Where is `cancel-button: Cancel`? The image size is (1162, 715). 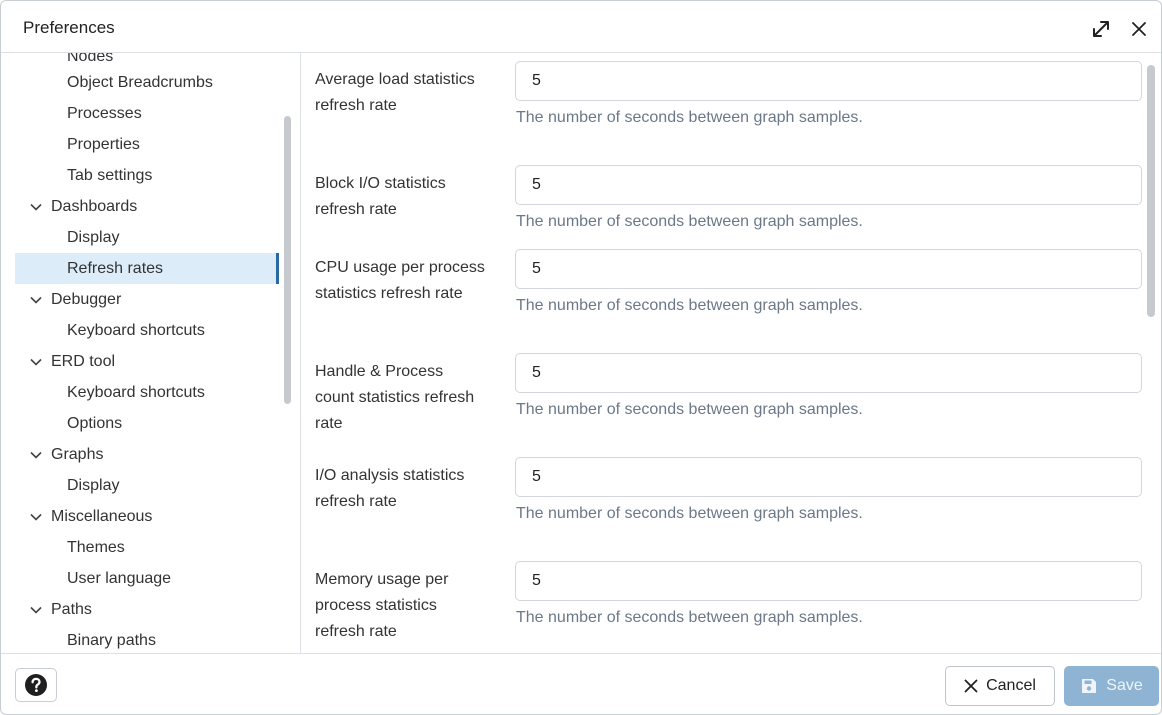
cancel-button: Cancel is located at coordinates (1000, 686).